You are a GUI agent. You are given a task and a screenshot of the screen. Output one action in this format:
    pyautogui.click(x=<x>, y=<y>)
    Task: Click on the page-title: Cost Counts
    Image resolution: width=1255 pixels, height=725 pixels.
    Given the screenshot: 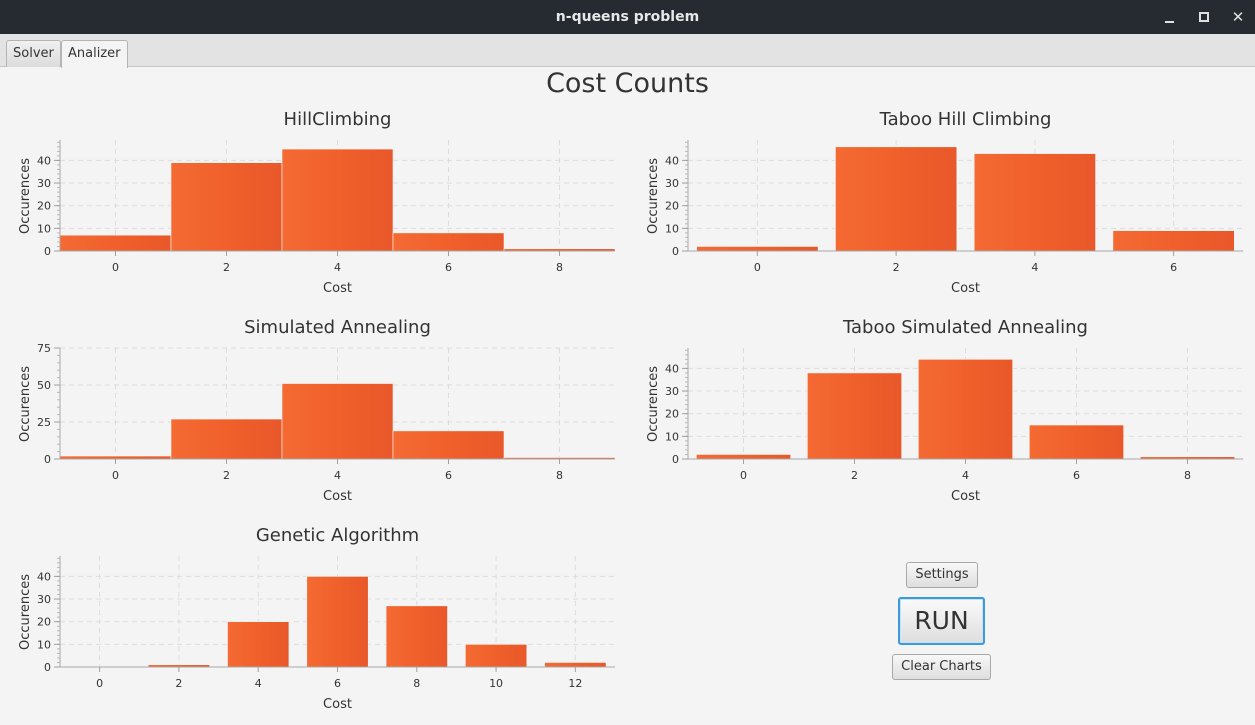 What is the action you would take?
    pyautogui.click(x=627, y=83)
    